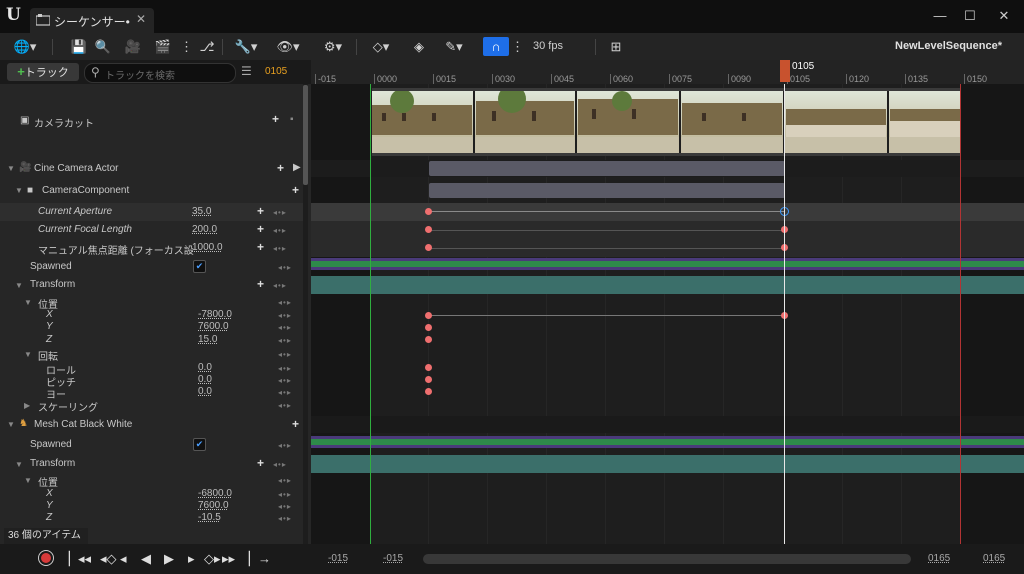  What do you see at coordinates (151, 315) in the screenshot?
I see `location-x-row: X -7800.0 ◂•▸` at bounding box center [151, 315].